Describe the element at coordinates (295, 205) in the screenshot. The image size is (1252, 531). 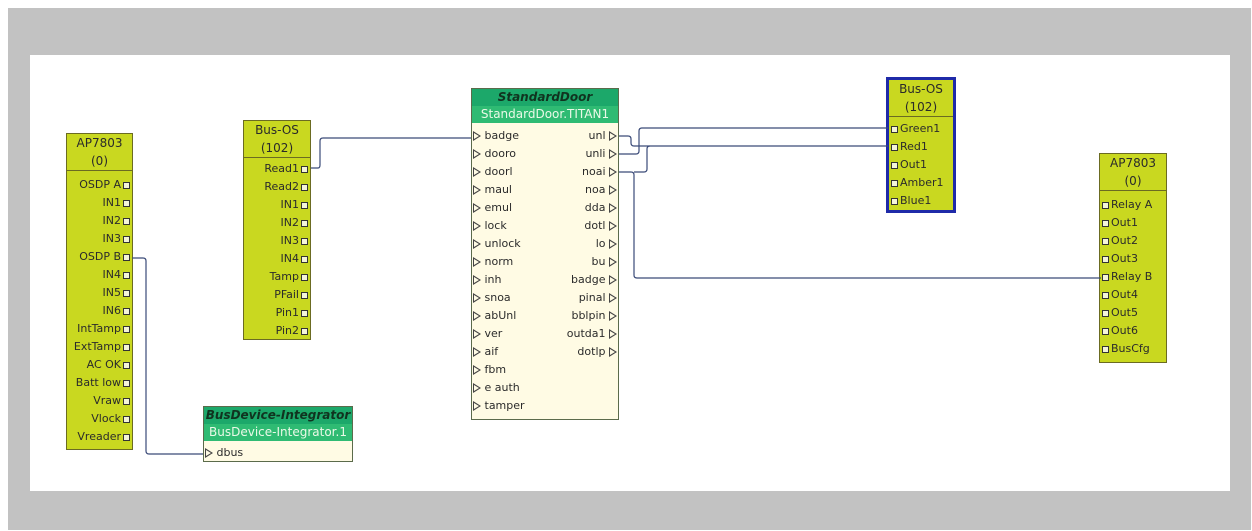
I see `port-in1: IN1` at that location.